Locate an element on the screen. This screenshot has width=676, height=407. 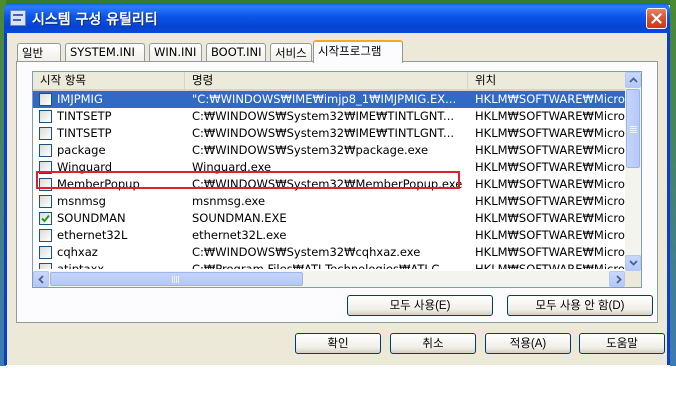
startup-item-command: C:₩WINDOWS₩System32₩MemberPopup.exe is located at coordinates (327, 184).